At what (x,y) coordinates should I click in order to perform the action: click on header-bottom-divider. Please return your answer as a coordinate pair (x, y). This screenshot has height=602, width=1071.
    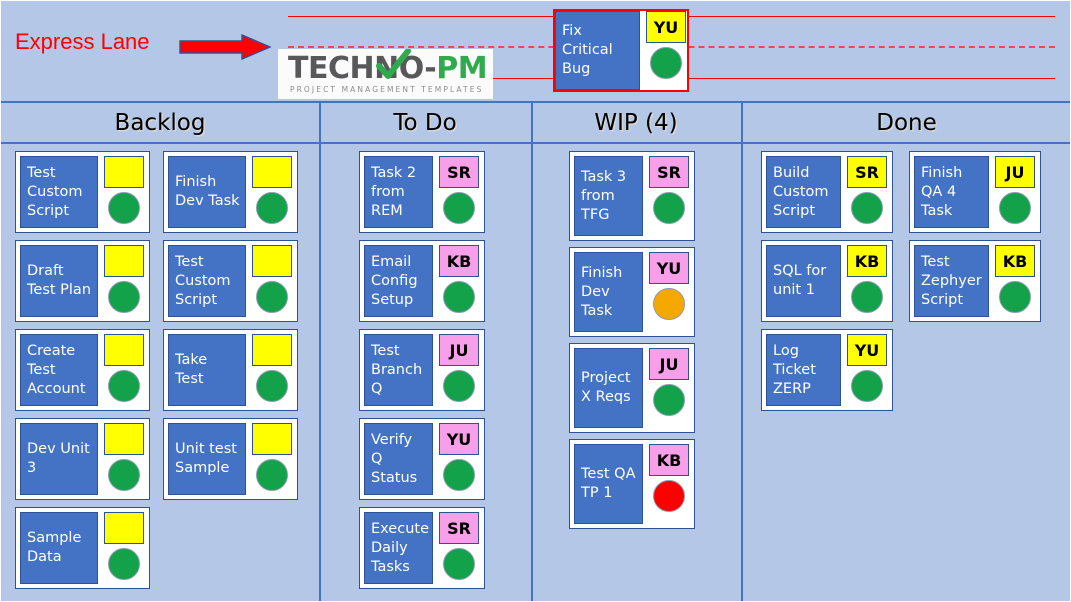
    Looking at the image, I should click on (535, 143).